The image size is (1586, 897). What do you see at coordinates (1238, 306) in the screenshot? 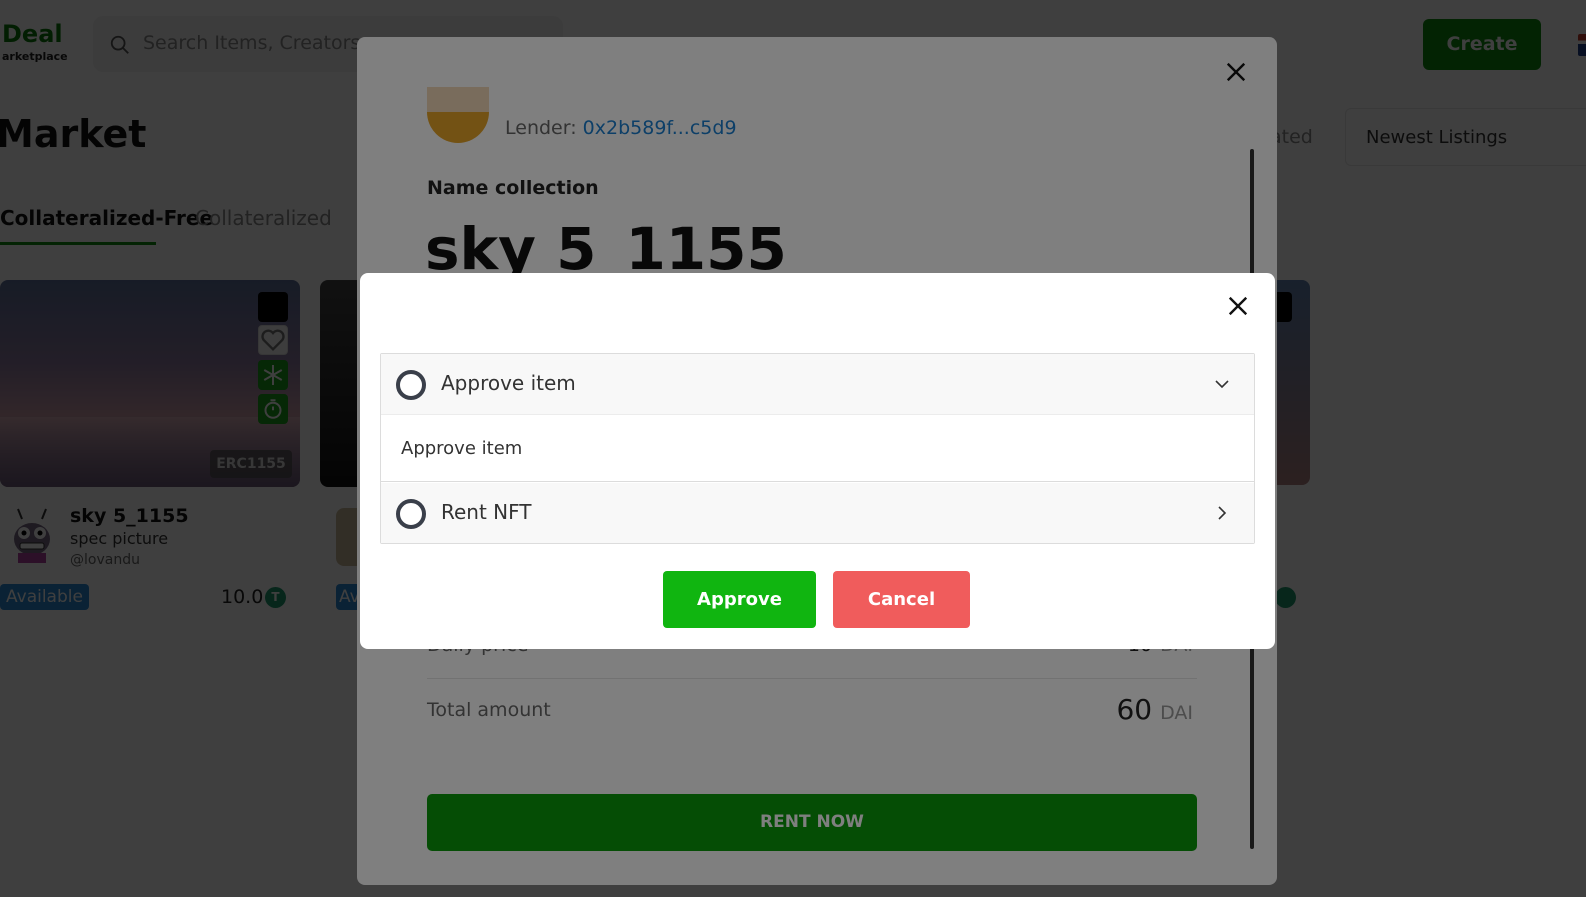
I see `close-icon` at bounding box center [1238, 306].